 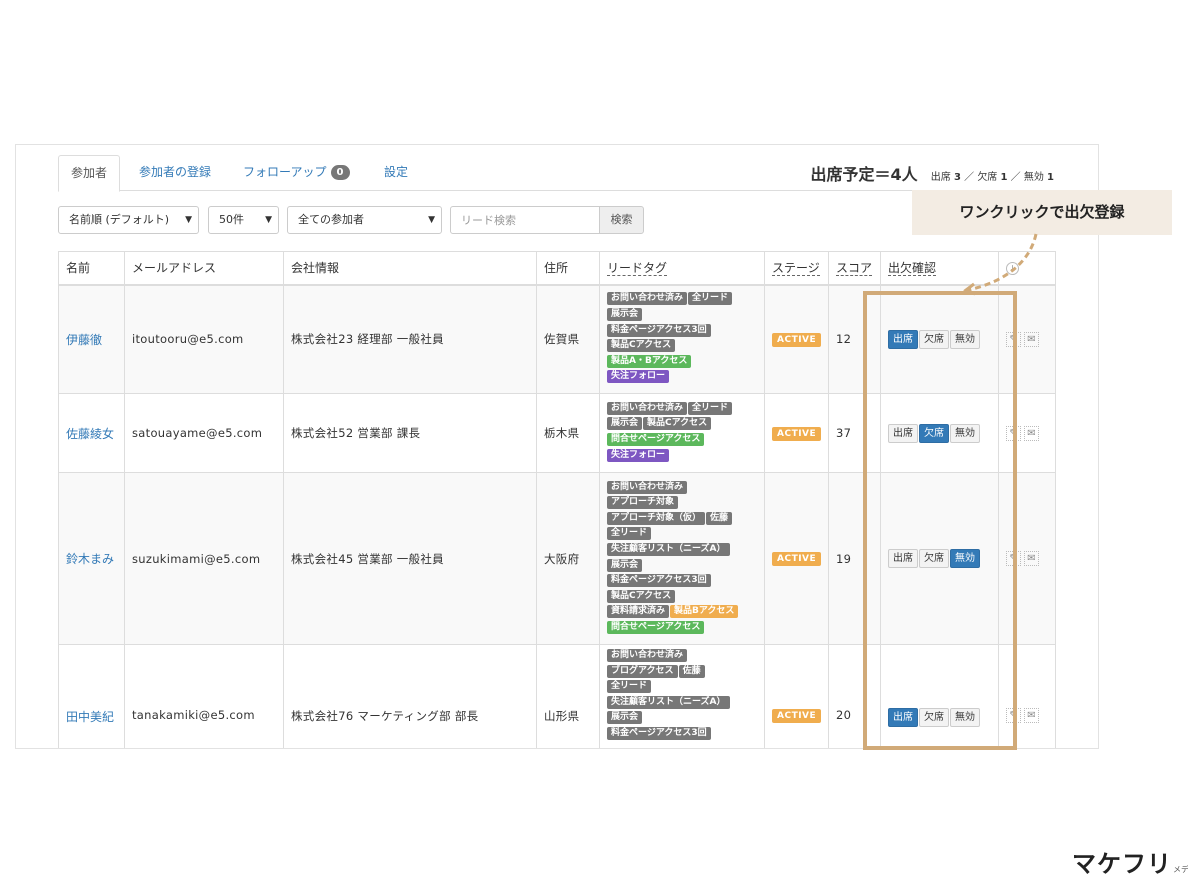 What do you see at coordinates (685, 456) in the screenshot?
I see `tag-line: 失注フォロー` at bounding box center [685, 456].